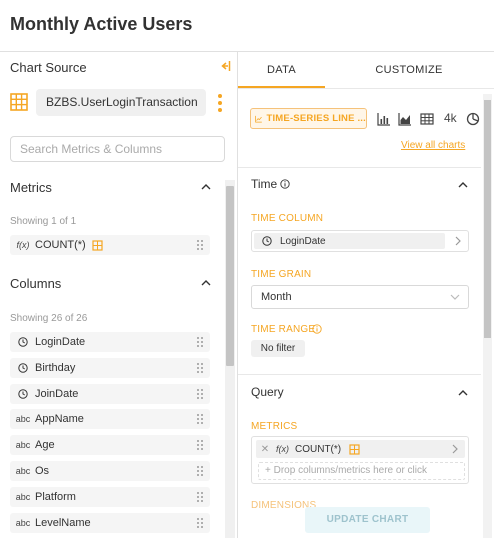  I want to click on time-range-value: No filter, so click(278, 348).